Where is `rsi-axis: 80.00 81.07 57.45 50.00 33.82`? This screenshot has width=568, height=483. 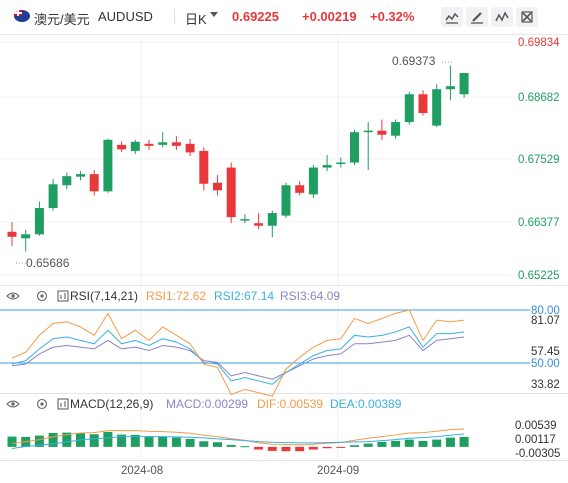
rsi-axis: 80.00 81.07 57.45 50.00 33.82 is located at coordinates (545, 348).